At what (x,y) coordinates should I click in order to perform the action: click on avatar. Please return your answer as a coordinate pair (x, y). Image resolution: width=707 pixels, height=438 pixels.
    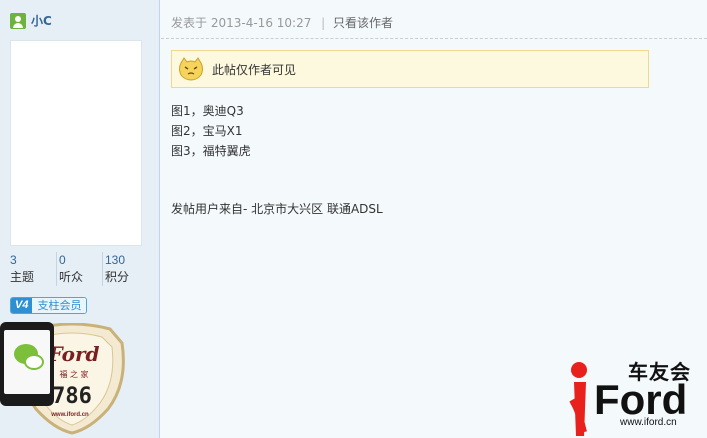
    Looking at the image, I should click on (76, 143).